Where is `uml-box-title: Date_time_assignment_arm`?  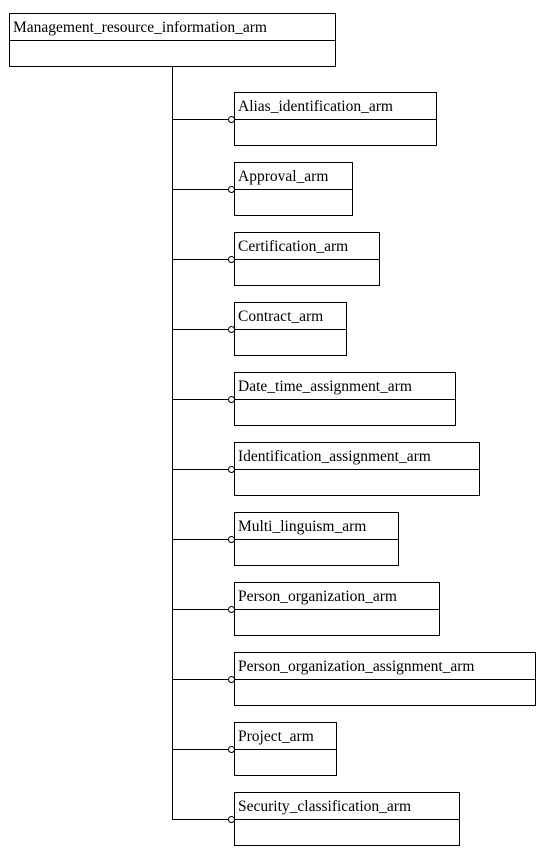
uml-box-title: Date_time_assignment_arm is located at coordinates (345, 386).